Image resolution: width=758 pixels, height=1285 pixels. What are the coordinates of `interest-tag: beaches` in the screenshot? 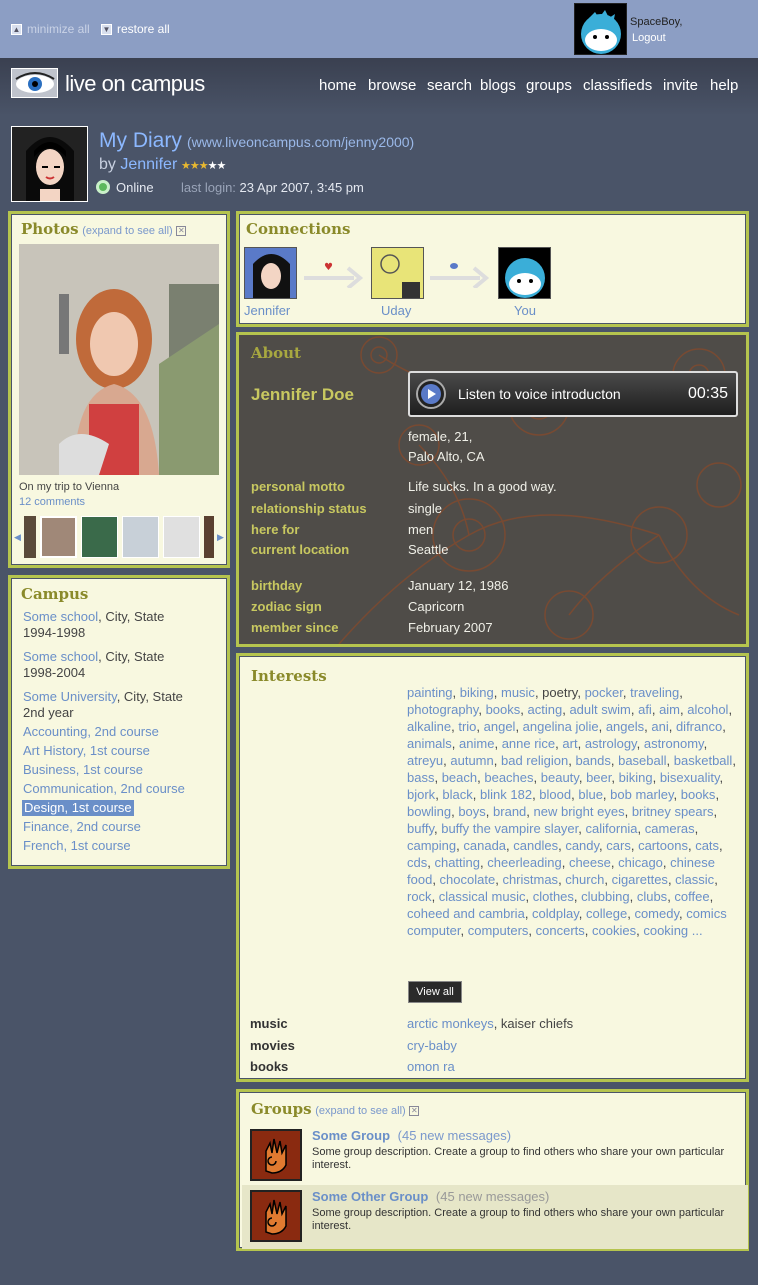 It's located at (508, 777).